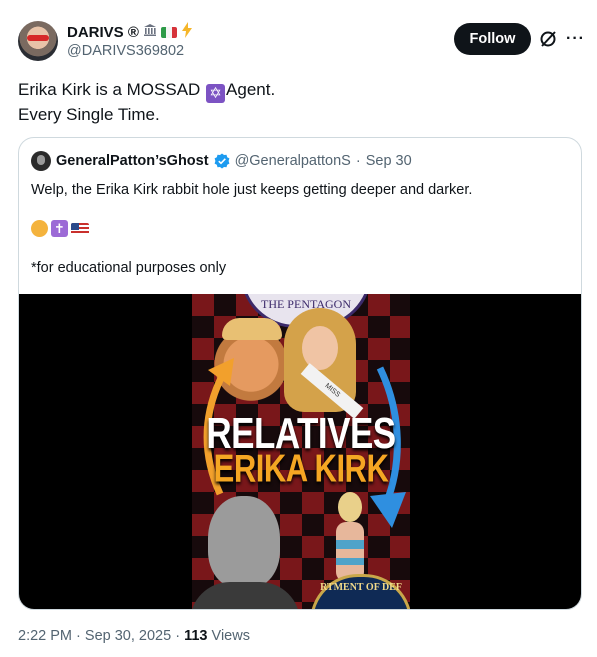 Image resolution: width=597 pixels, height=657 pixels. I want to click on tweet-date: Sep 30, 2025, so click(128, 636).